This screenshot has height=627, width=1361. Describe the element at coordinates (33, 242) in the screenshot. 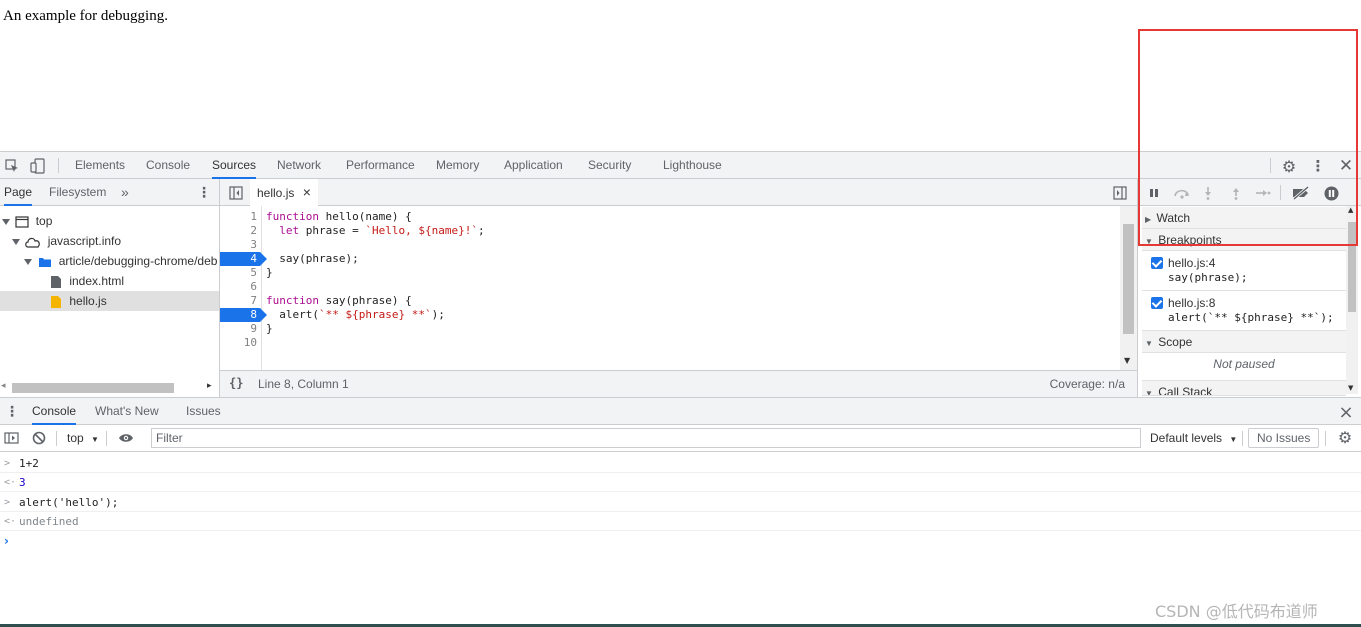

I see `cloud-icon` at that location.